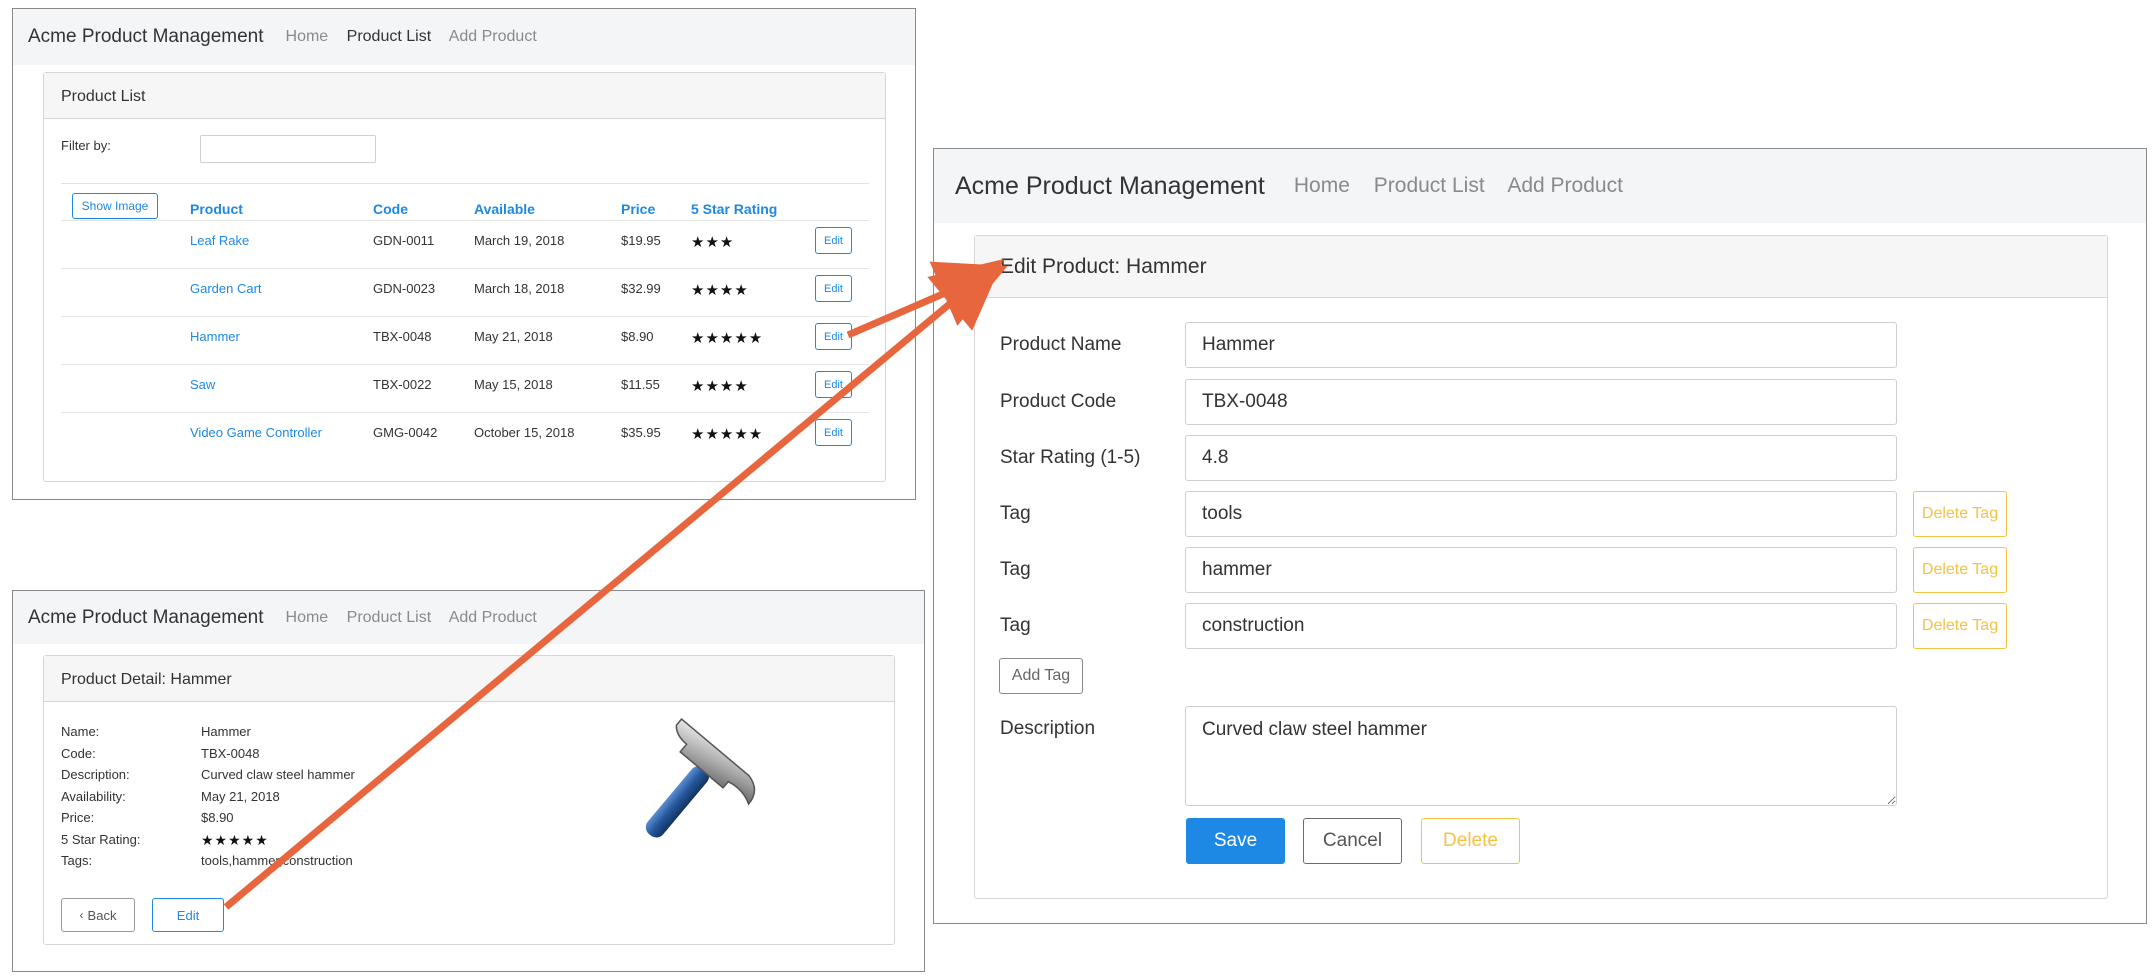  I want to click on filter-input, so click(288, 149).